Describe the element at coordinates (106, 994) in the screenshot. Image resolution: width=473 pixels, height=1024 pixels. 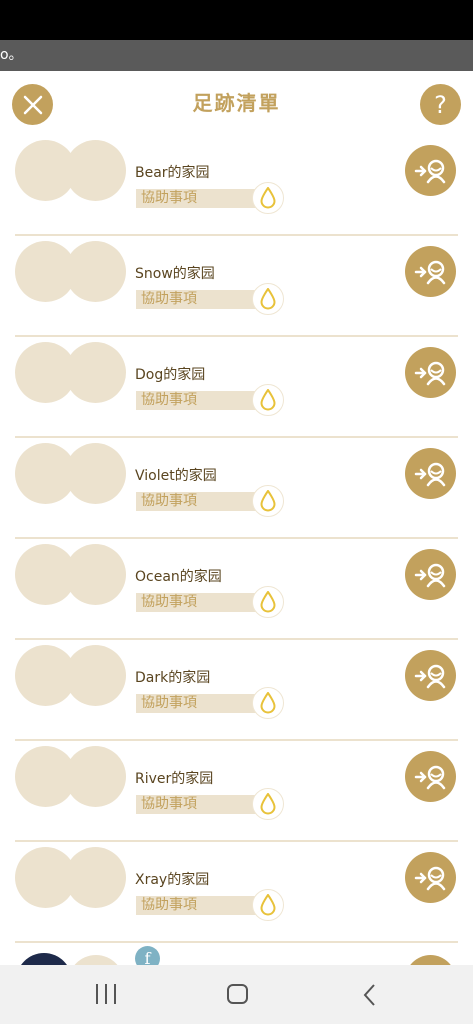
I see `recent-apps-button` at that location.